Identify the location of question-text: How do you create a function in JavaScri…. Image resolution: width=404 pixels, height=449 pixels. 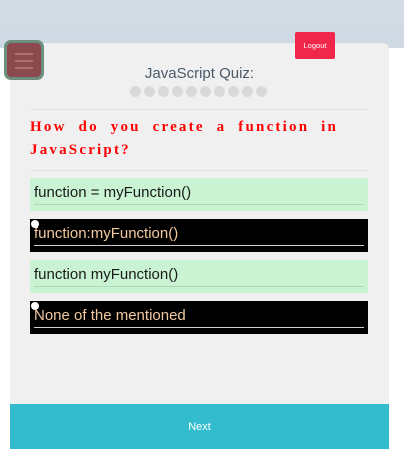
(184, 138).